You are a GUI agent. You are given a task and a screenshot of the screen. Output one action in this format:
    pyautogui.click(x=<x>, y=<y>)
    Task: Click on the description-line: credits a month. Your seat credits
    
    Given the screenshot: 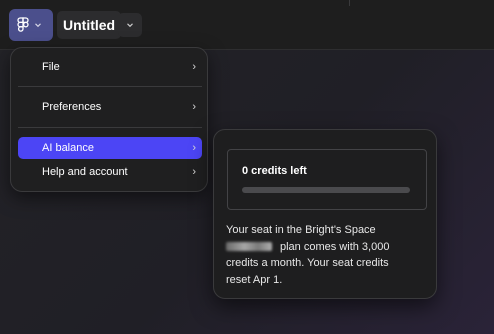 What is the action you would take?
    pyautogui.click(x=307, y=263)
    